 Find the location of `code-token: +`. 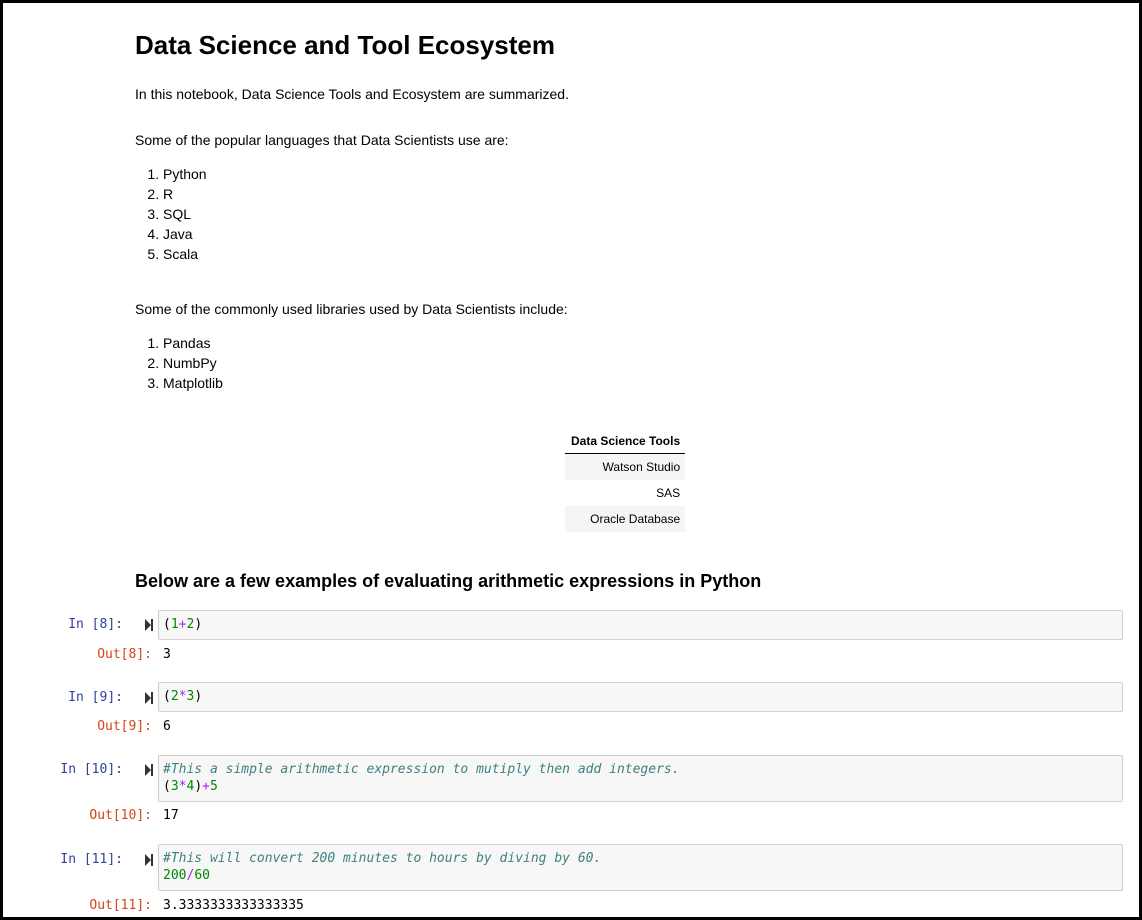

code-token: + is located at coordinates (206, 786).